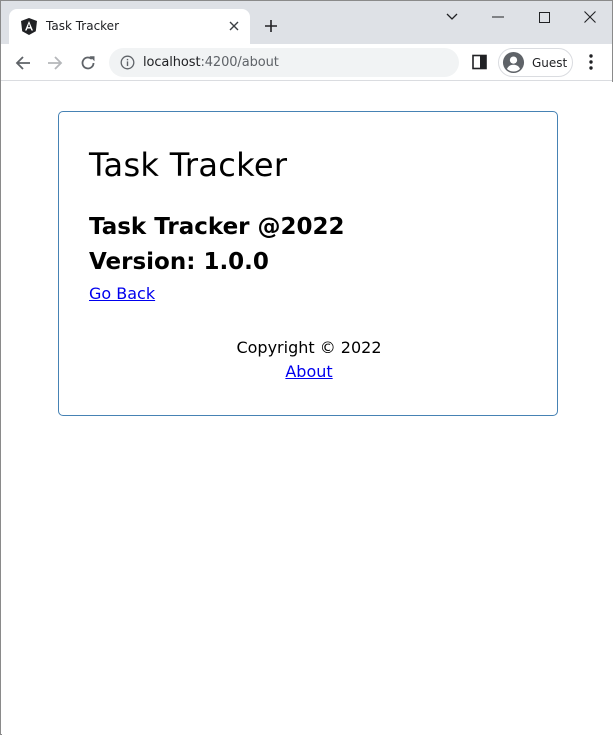 The width and height of the screenshot is (613, 735). What do you see at coordinates (234, 26) in the screenshot?
I see `tab-close-icon` at bounding box center [234, 26].